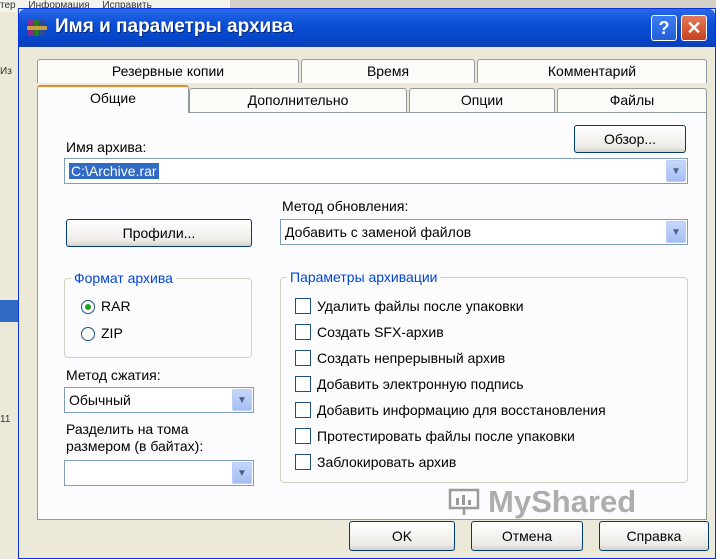 This screenshot has height=559, width=716. Describe the element at coordinates (527, 536) in the screenshot. I see `cancel-button: Отмена` at that location.